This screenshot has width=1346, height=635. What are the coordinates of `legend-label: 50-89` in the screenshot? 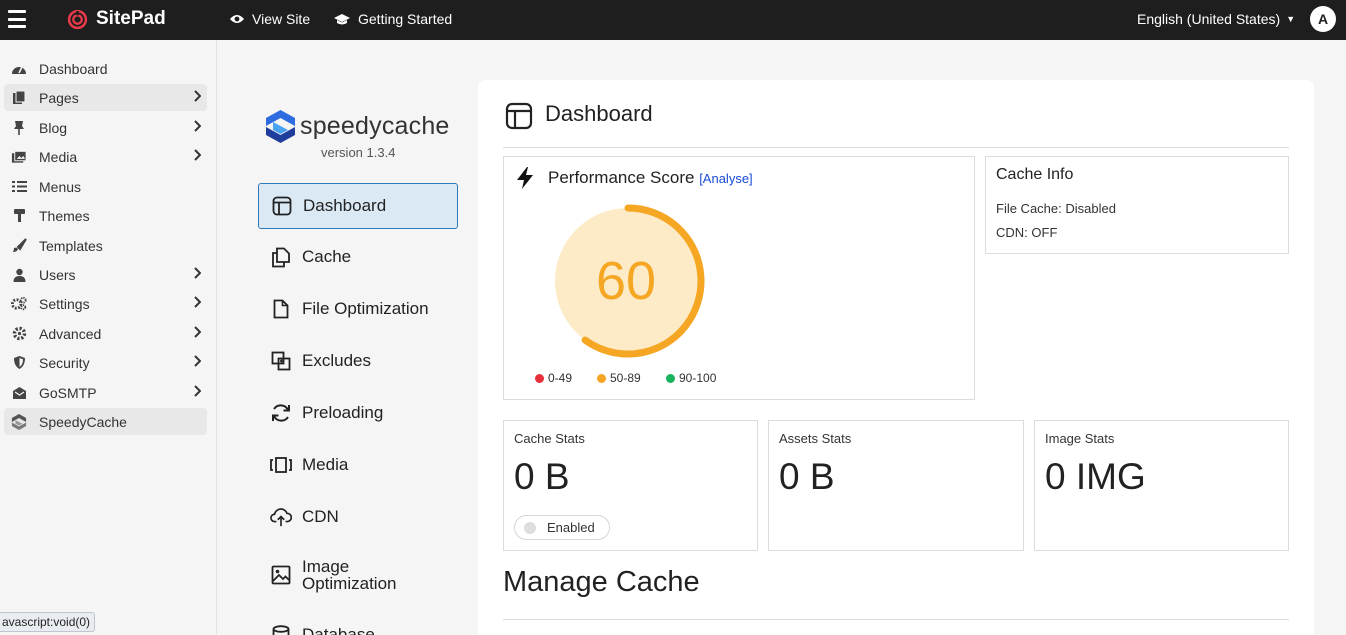 It's located at (625, 378).